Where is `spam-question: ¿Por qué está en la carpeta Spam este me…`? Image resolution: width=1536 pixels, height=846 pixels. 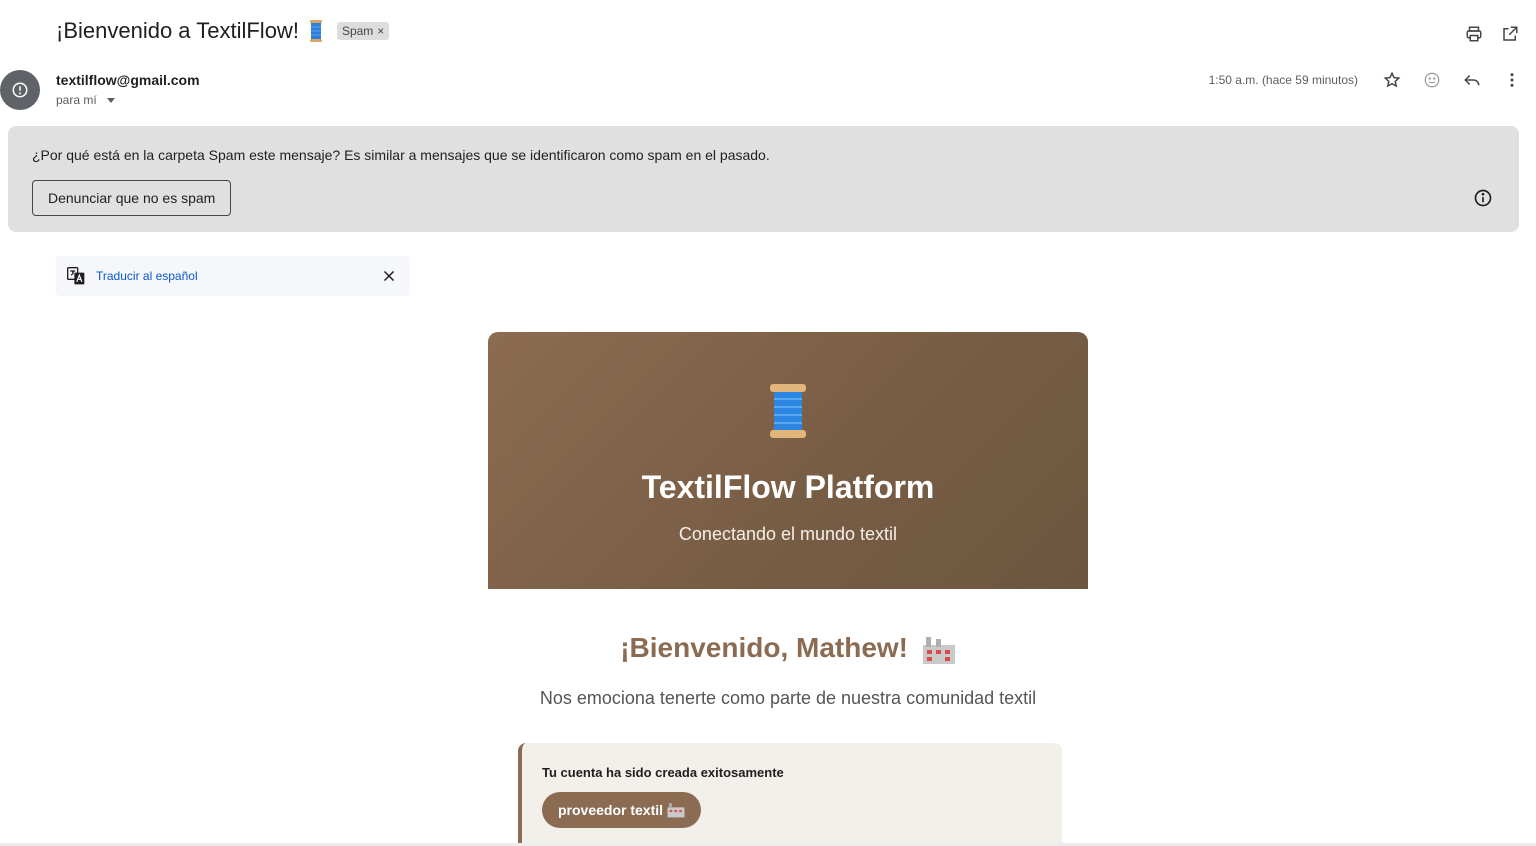
spam-question: ¿Por qué está en la carpeta Spam este me… is located at coordinates (186, 155).